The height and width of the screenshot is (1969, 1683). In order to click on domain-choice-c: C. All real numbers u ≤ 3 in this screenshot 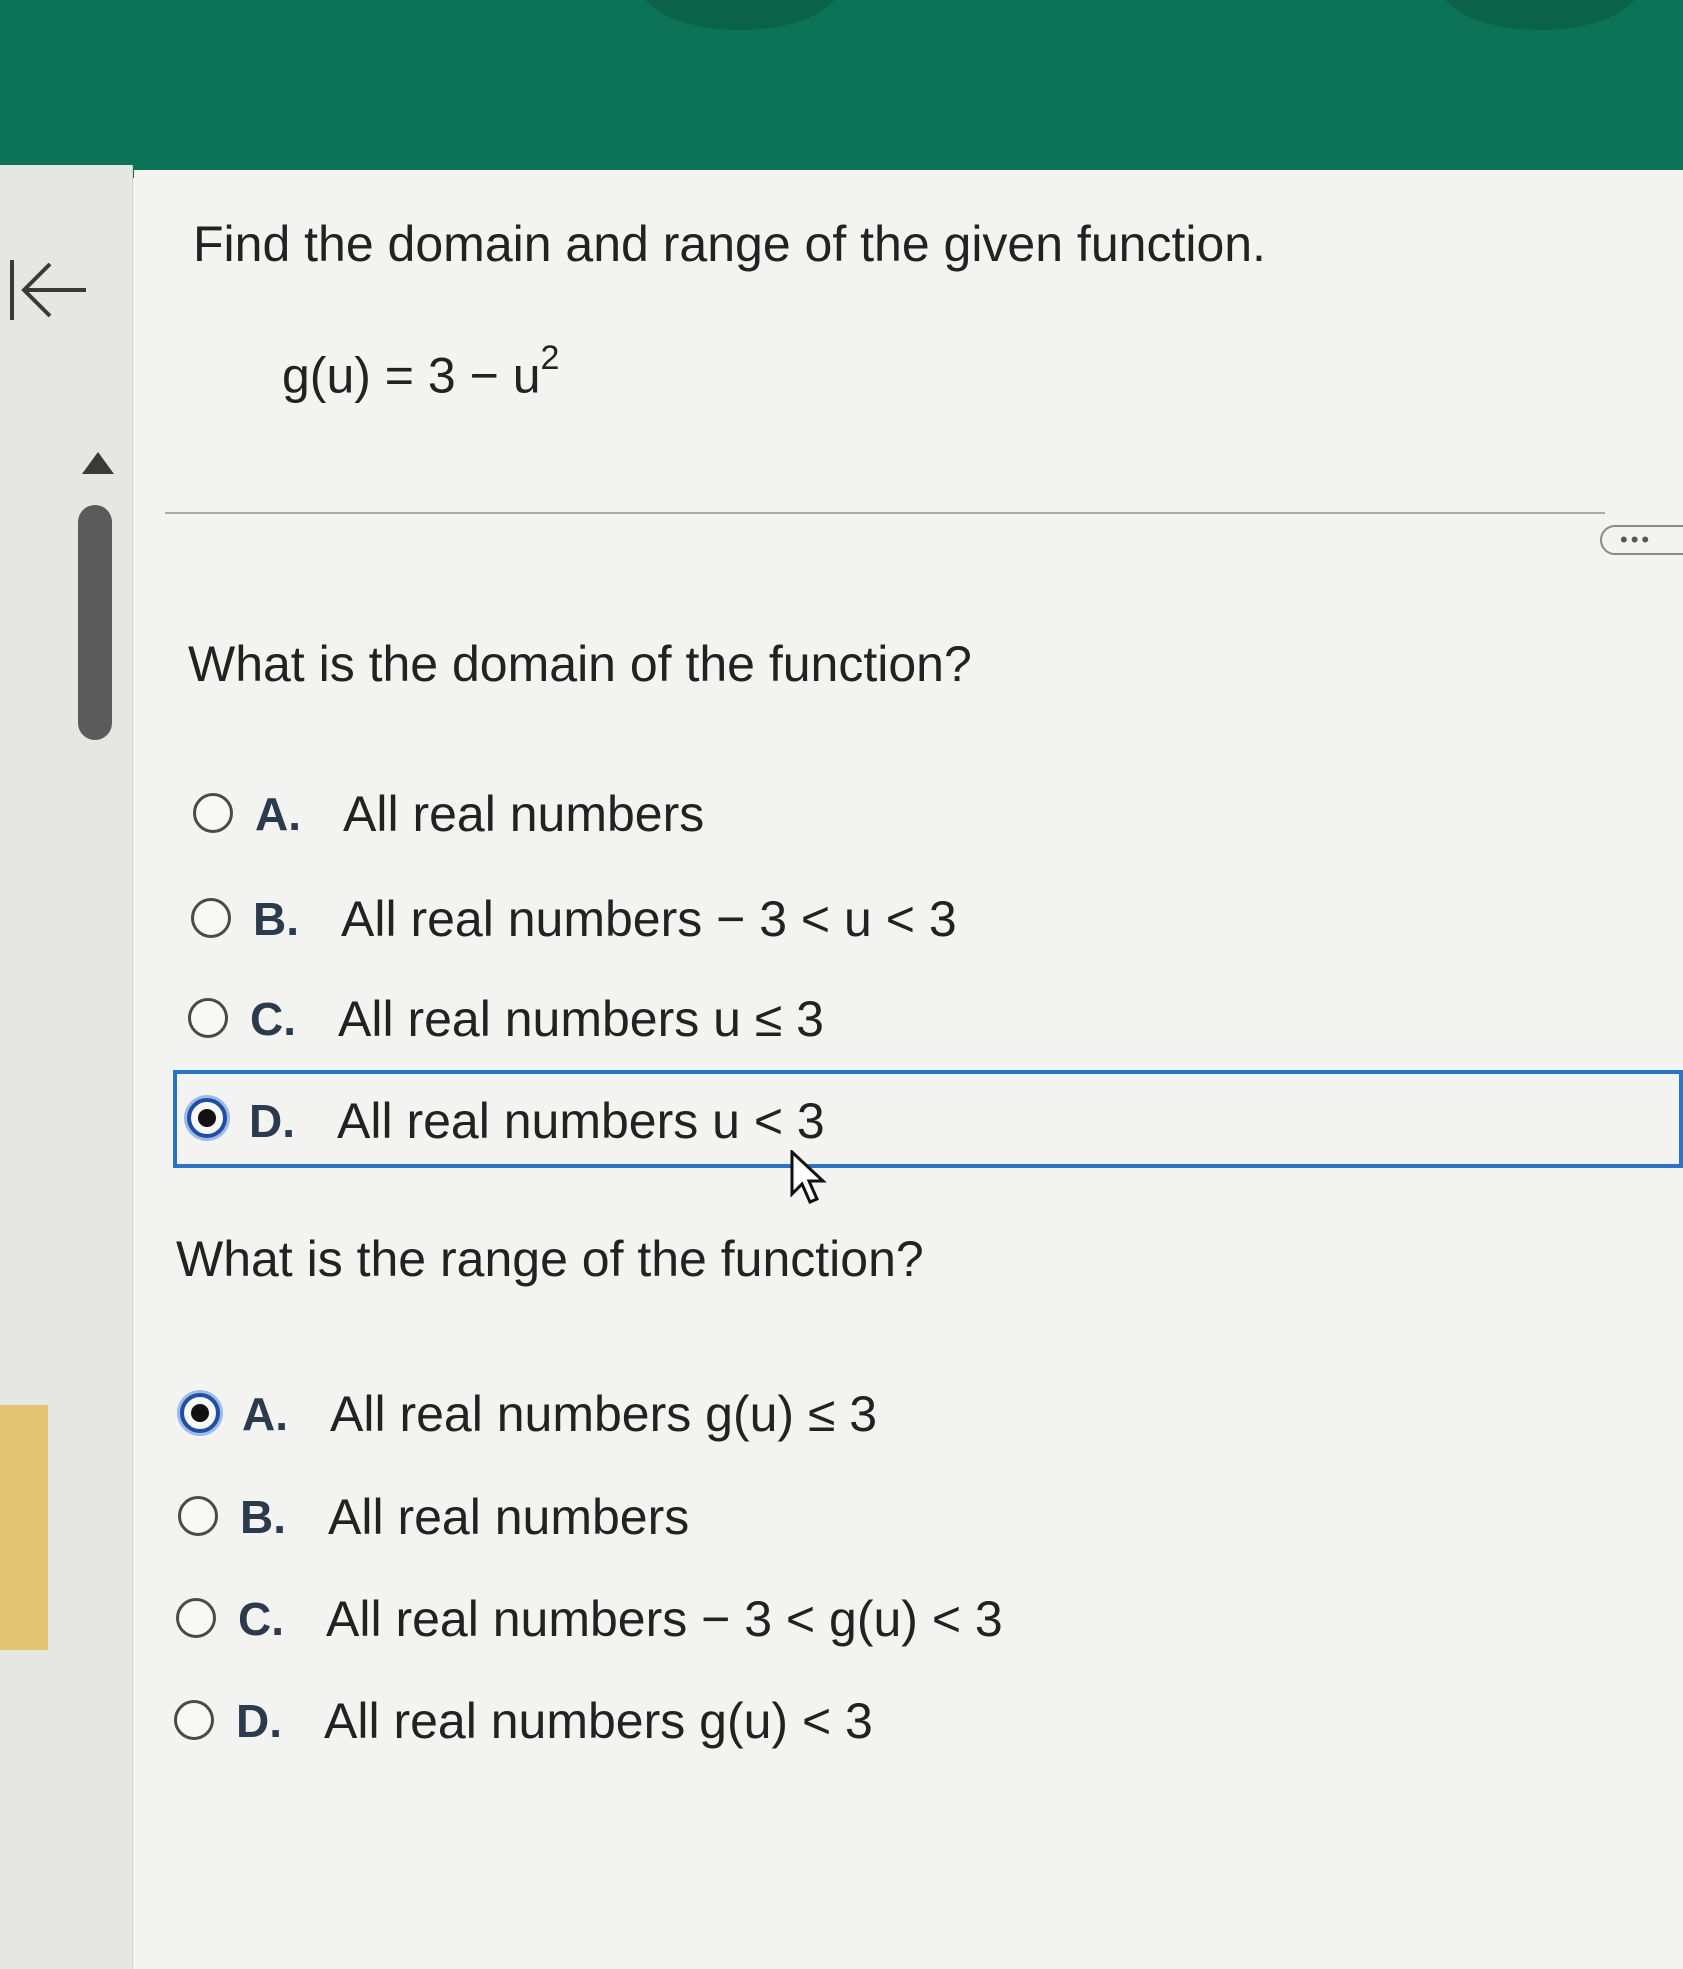, I will do `click(878, 1020)`.